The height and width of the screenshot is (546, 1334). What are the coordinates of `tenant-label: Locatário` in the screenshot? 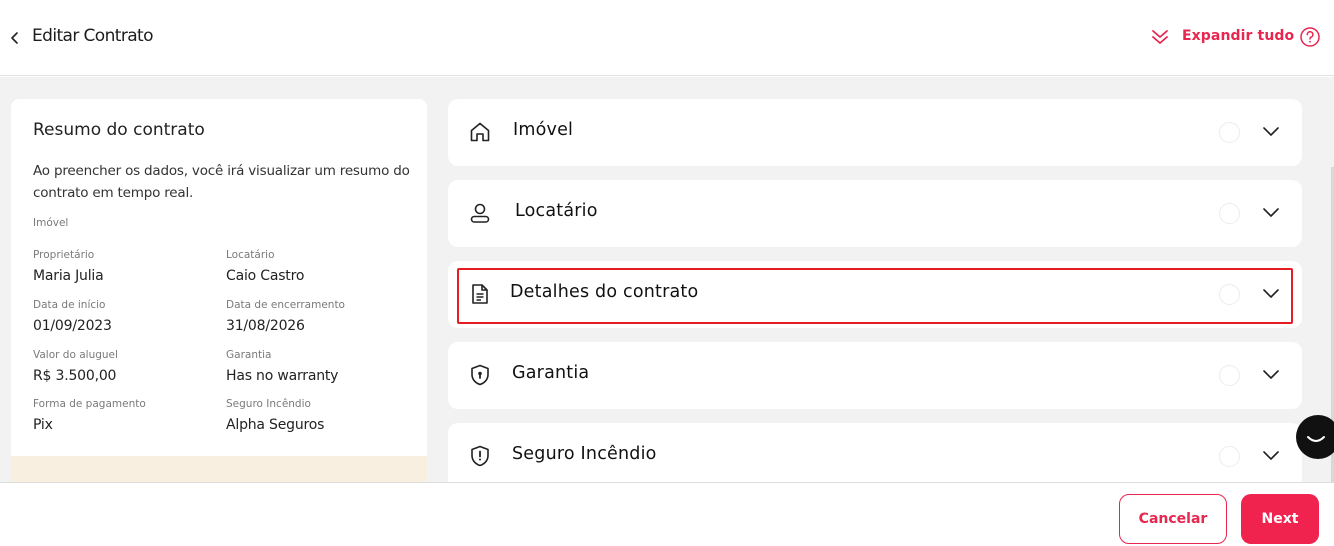 It's located at (250, 255).